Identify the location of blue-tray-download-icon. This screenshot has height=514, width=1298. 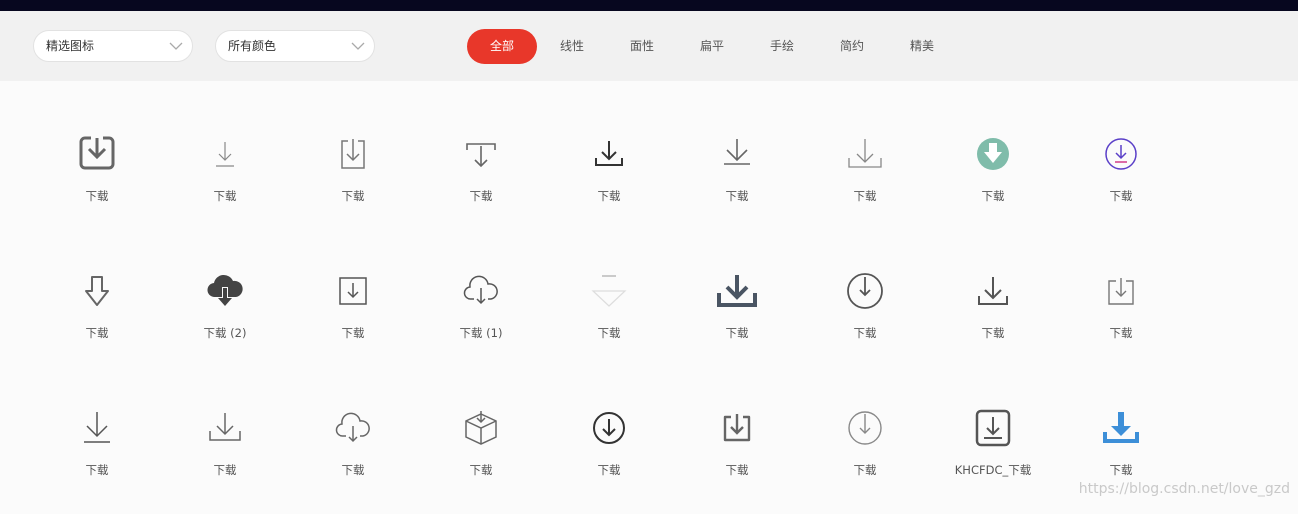
(1121, 427).